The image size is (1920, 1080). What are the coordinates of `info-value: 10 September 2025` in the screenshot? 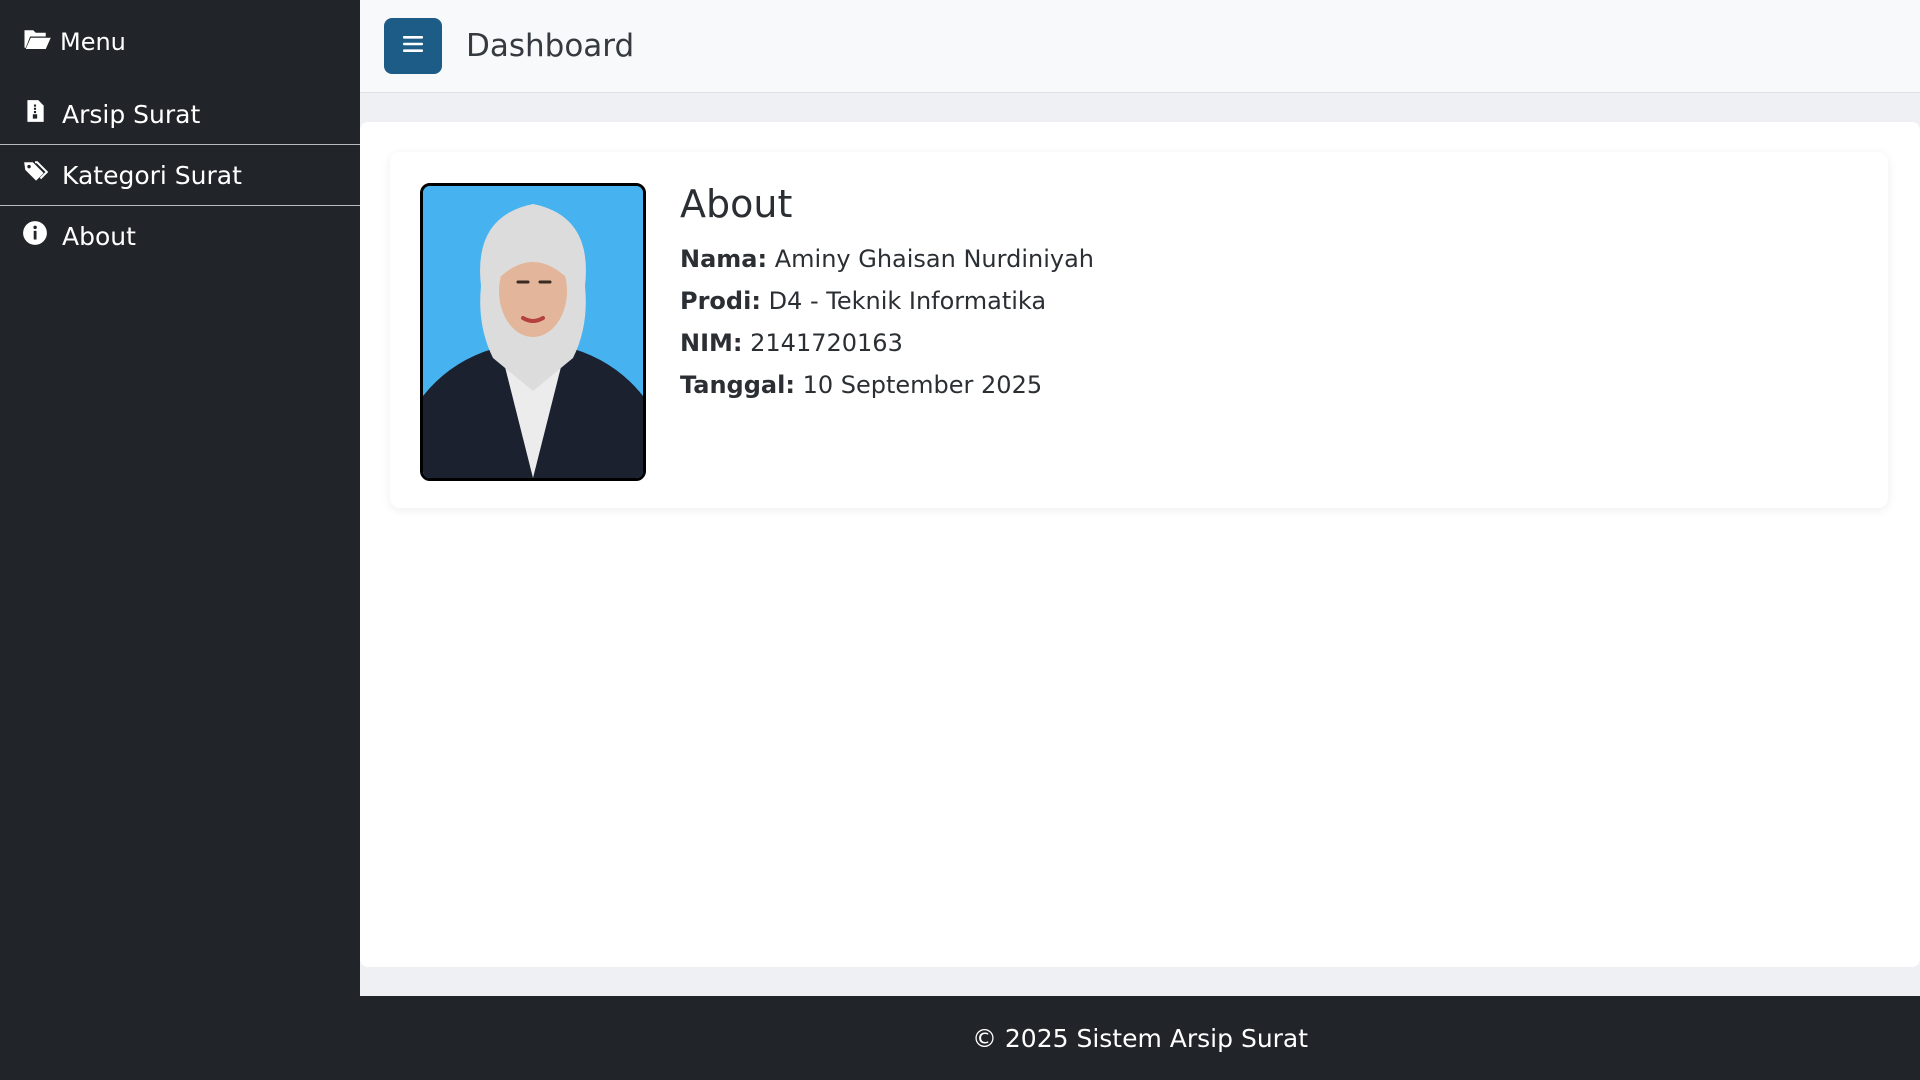 It's located at (922, 385).